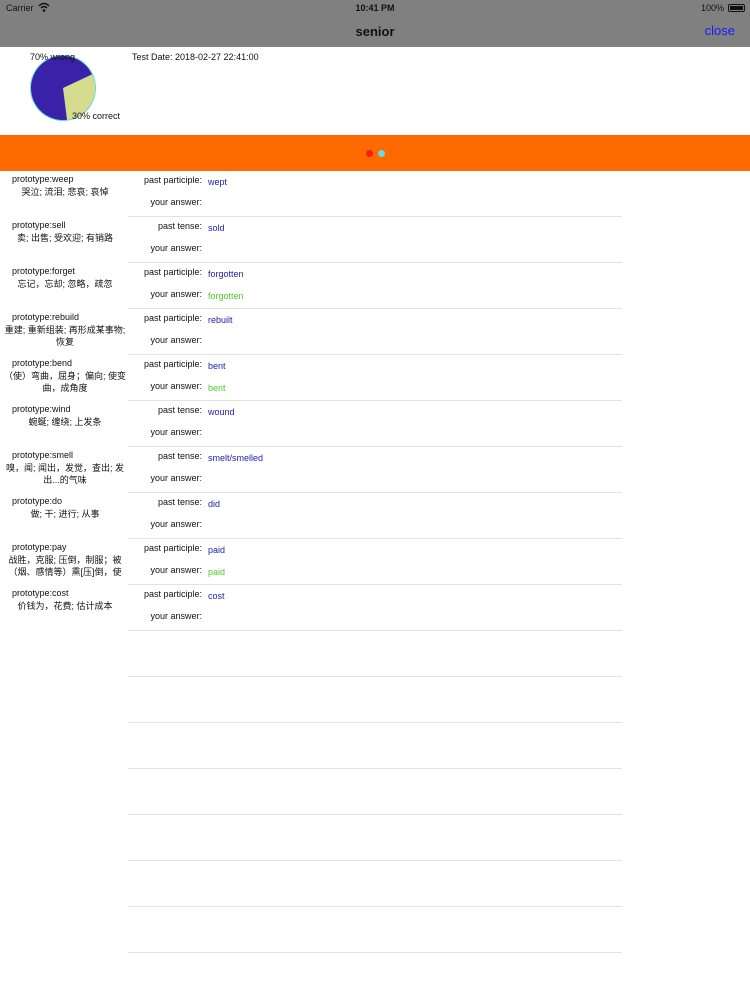  I want to click on wrong-percent-label: 70% wrong, so click(53, 57).